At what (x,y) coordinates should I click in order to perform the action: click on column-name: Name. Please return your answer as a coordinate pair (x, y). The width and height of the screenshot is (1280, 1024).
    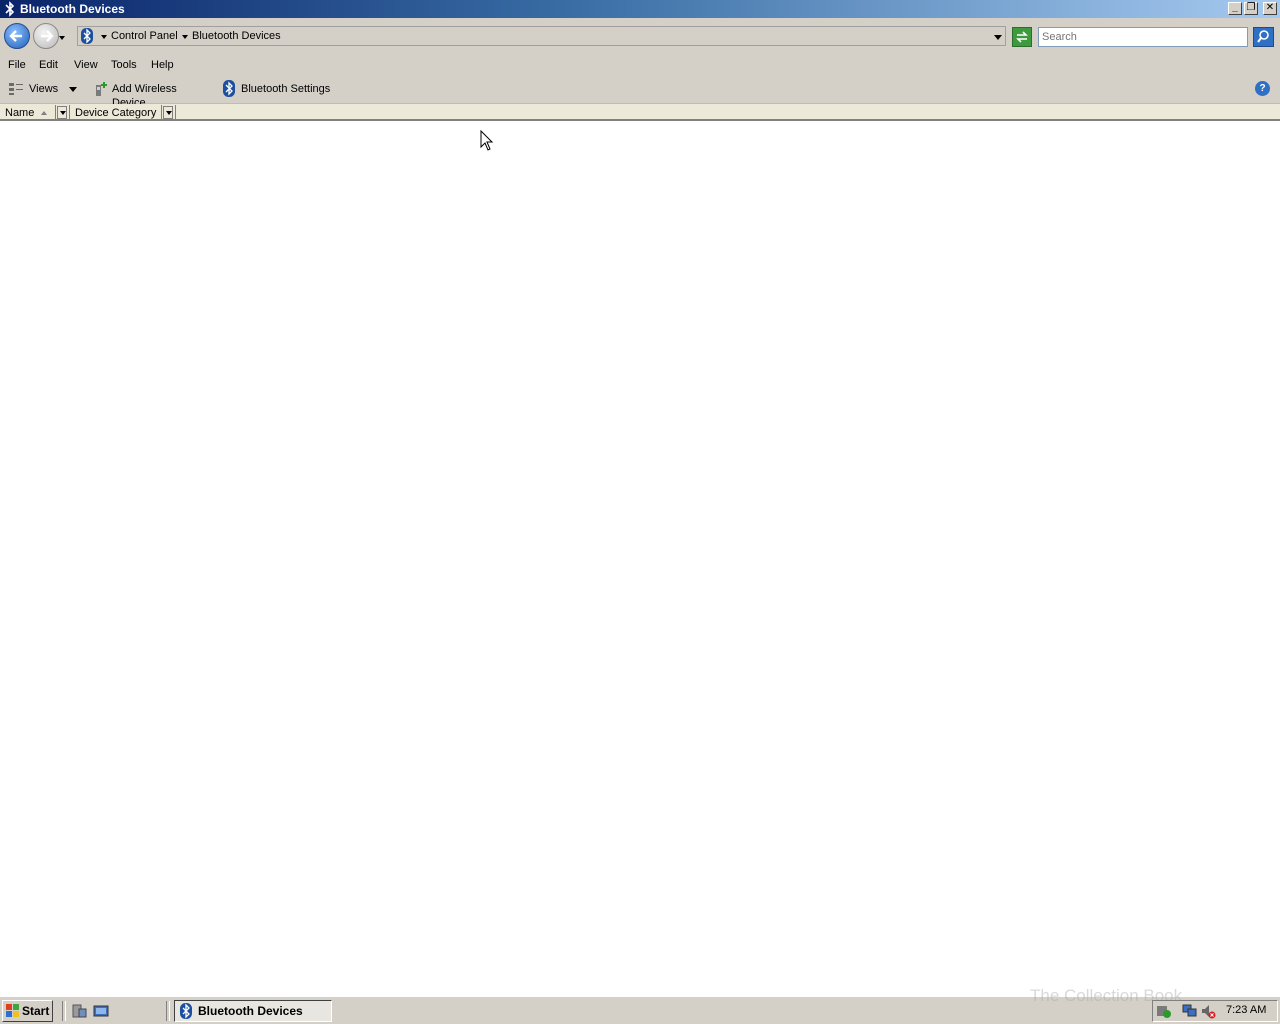
    Looking at the image, I should click on (19, 113).